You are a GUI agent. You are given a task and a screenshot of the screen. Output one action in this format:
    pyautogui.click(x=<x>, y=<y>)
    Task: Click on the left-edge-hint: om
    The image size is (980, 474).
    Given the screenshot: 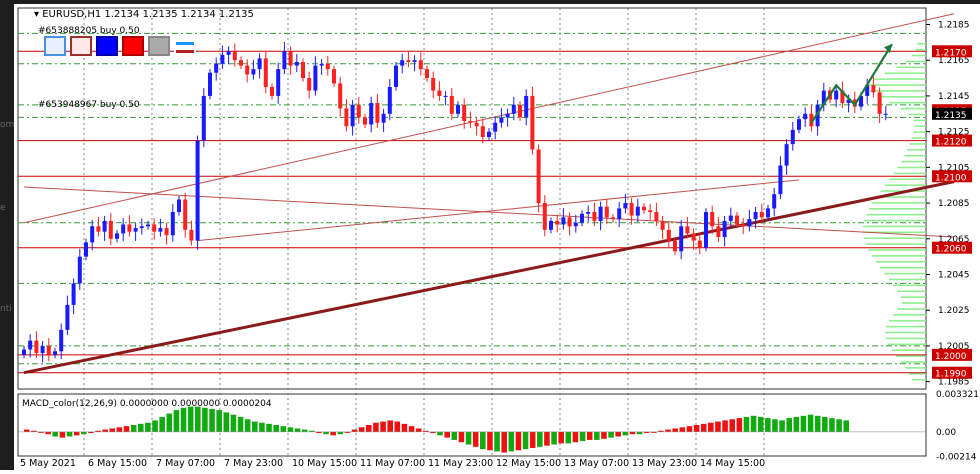 What is the action you would take?
    pyautogui.click(x=7, y=125)
    